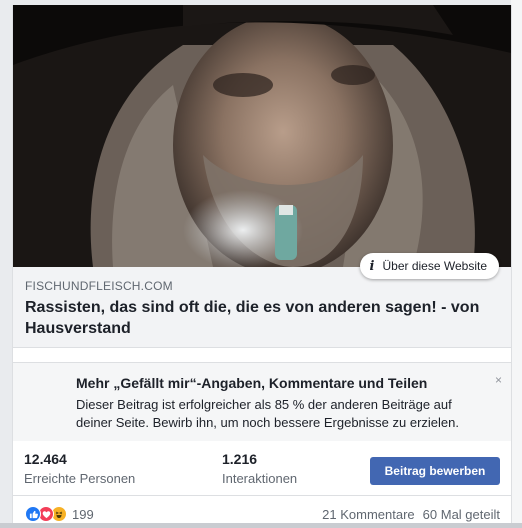 Image resolution: width=522 pixels, height=528 pixels. What do you see at coordinates (45, 459) in the screenshot?
I see `reach-value: 12.464` at bounding box center [45, 459].